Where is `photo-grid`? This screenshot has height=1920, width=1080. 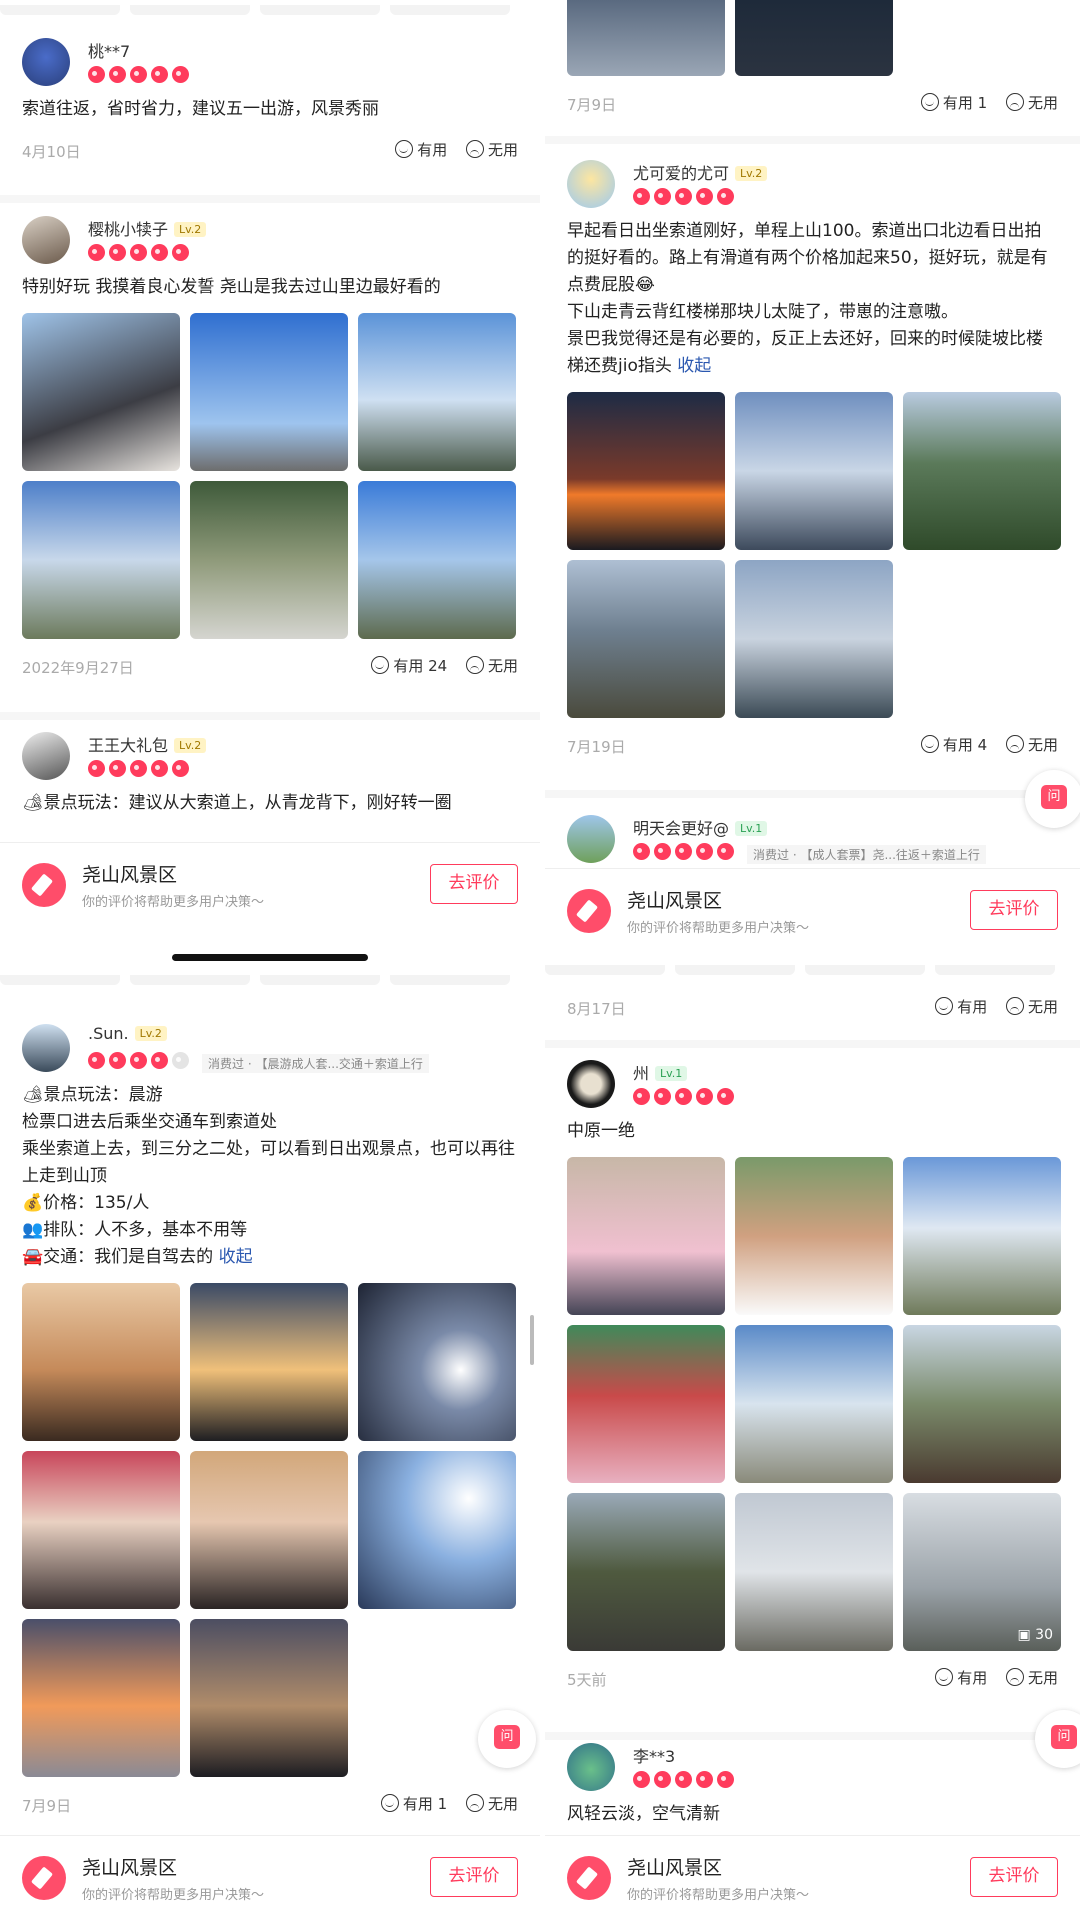
photo-grid is located at coordinates (270, 476).